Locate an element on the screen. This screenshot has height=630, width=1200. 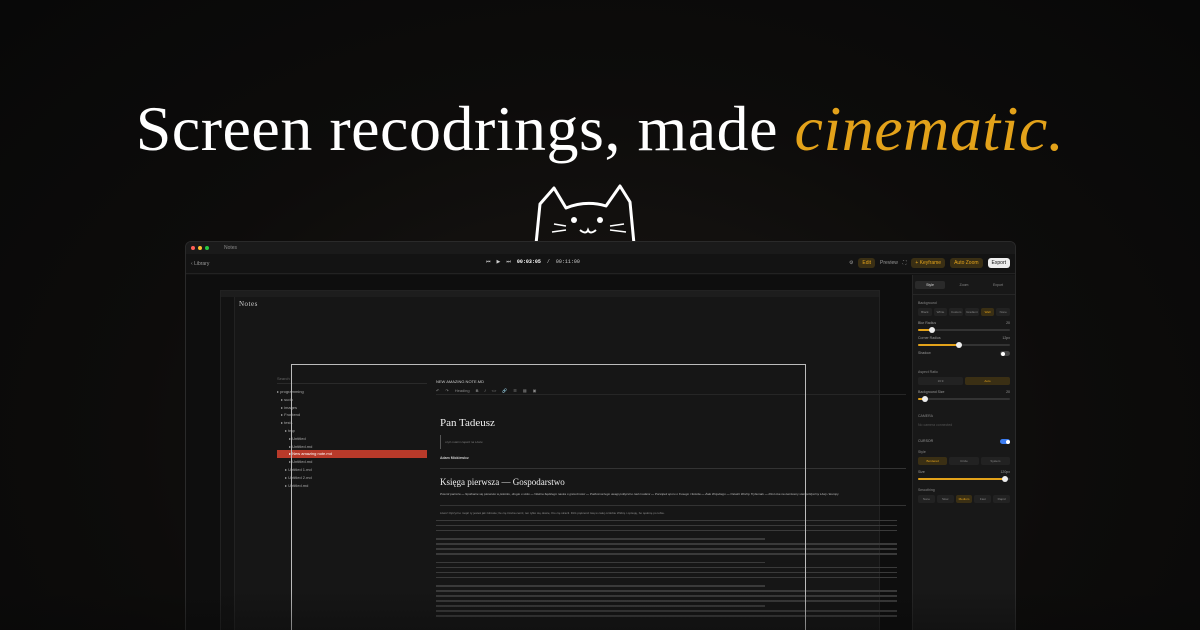
inspector-tab-zoom: Zoom is located at coordinates (964, 285).